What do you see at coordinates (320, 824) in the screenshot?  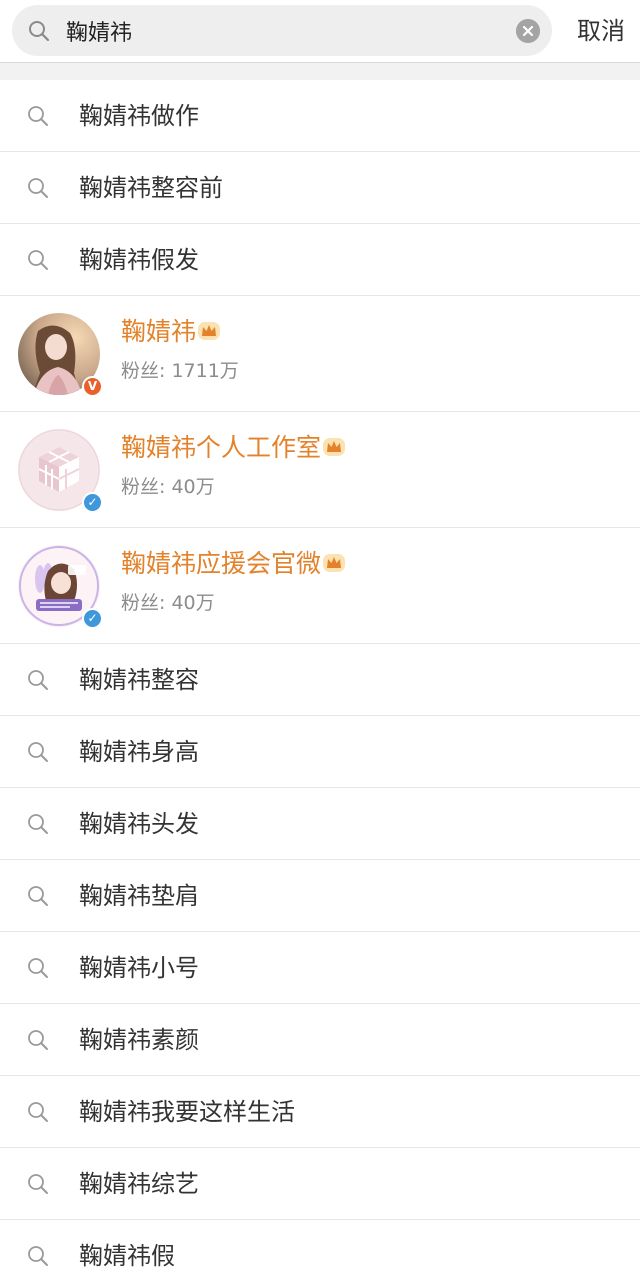 I see `suggestion-item: 鞠婧祎头发` at bounding box center [320, 824].